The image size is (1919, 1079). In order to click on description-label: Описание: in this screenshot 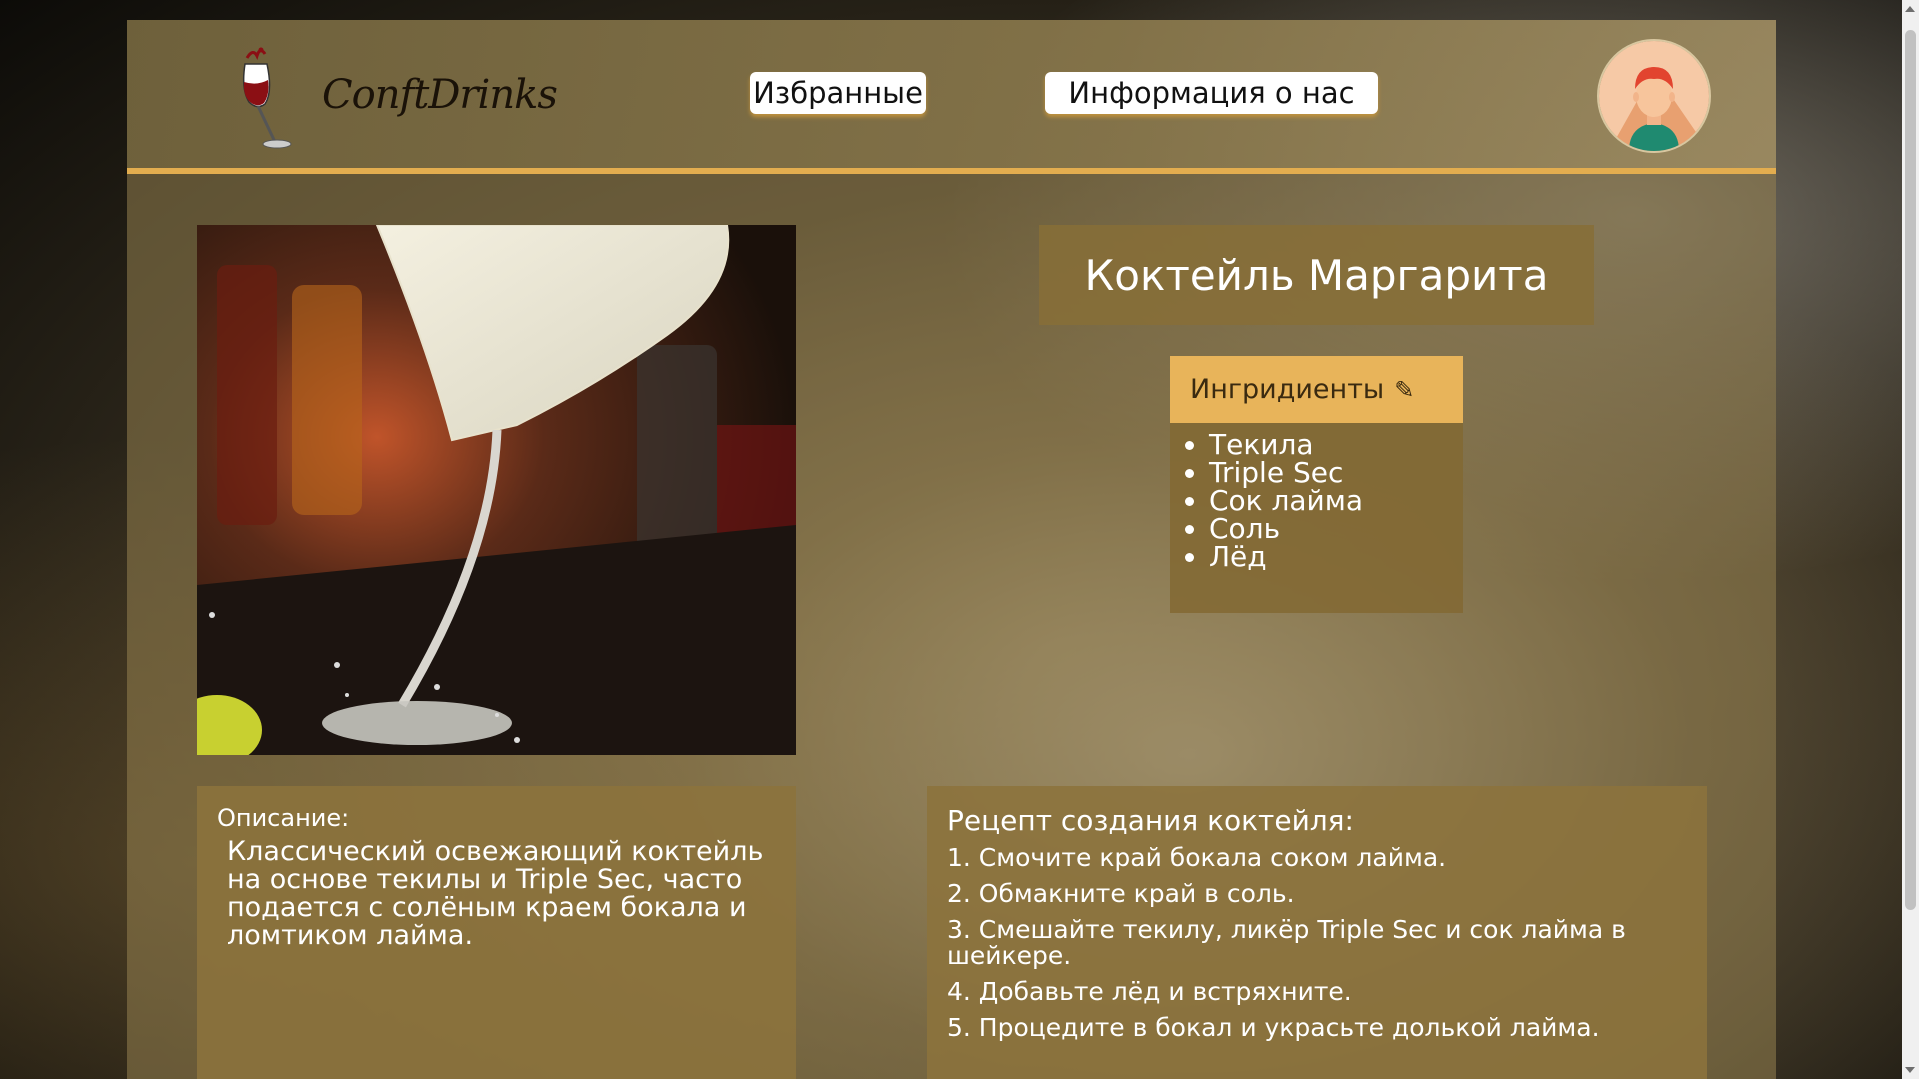, I will do `click(283, 818)`.